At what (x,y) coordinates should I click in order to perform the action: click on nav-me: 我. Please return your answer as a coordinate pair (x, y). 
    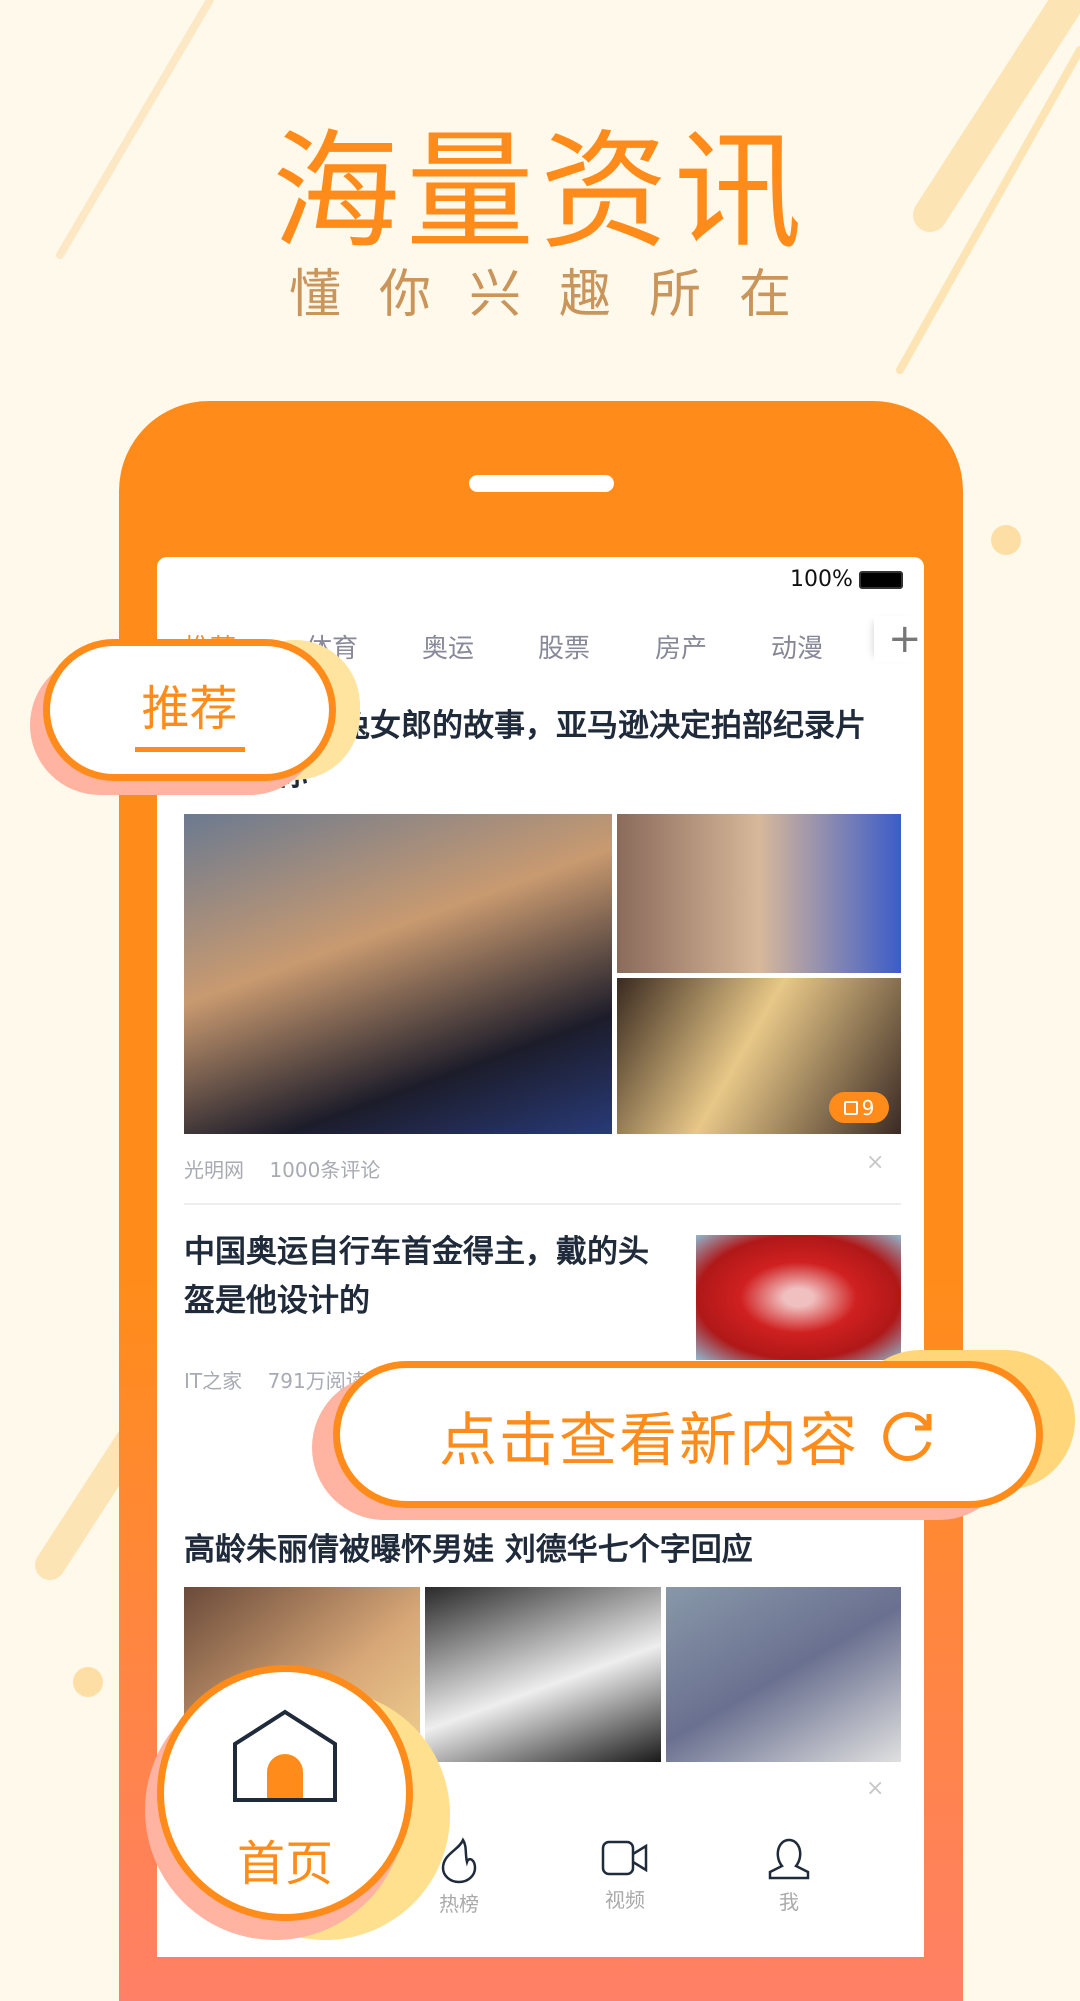
    Looking at the image, I should click on (789, 1875).